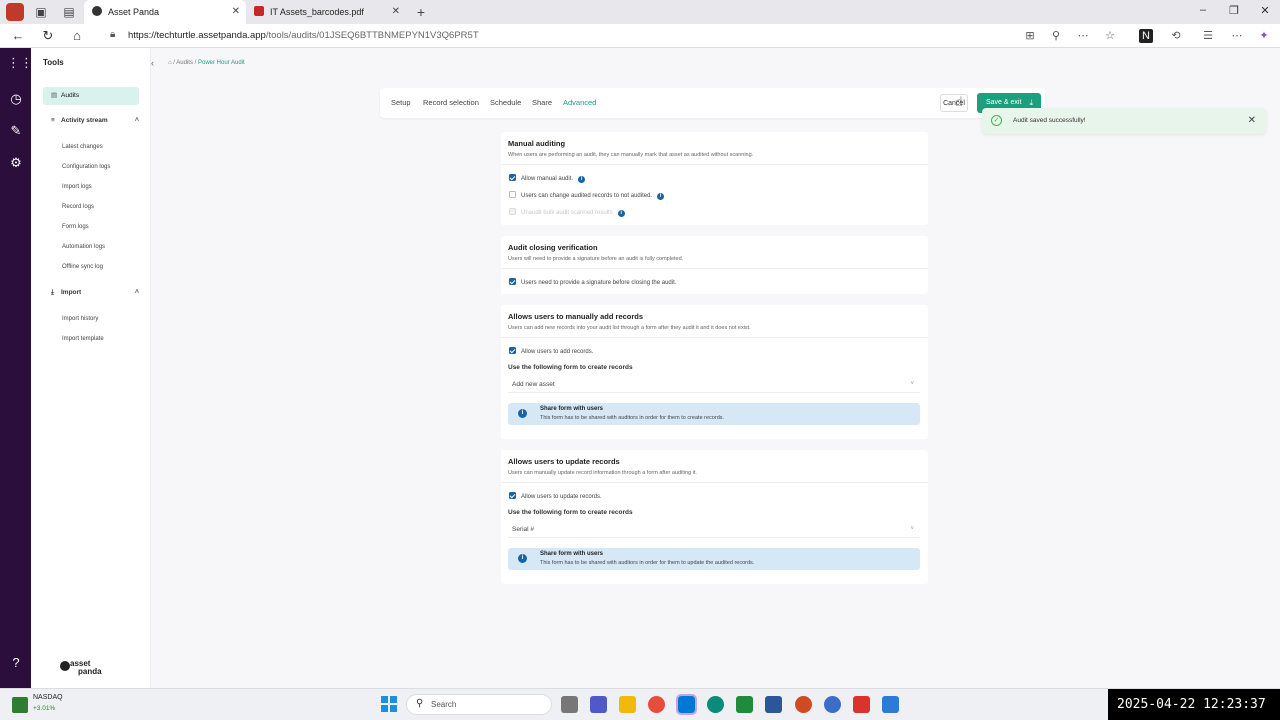 This screenshot has width=1280, height=720. I want to click on chrome-icon, so click(656, 704).